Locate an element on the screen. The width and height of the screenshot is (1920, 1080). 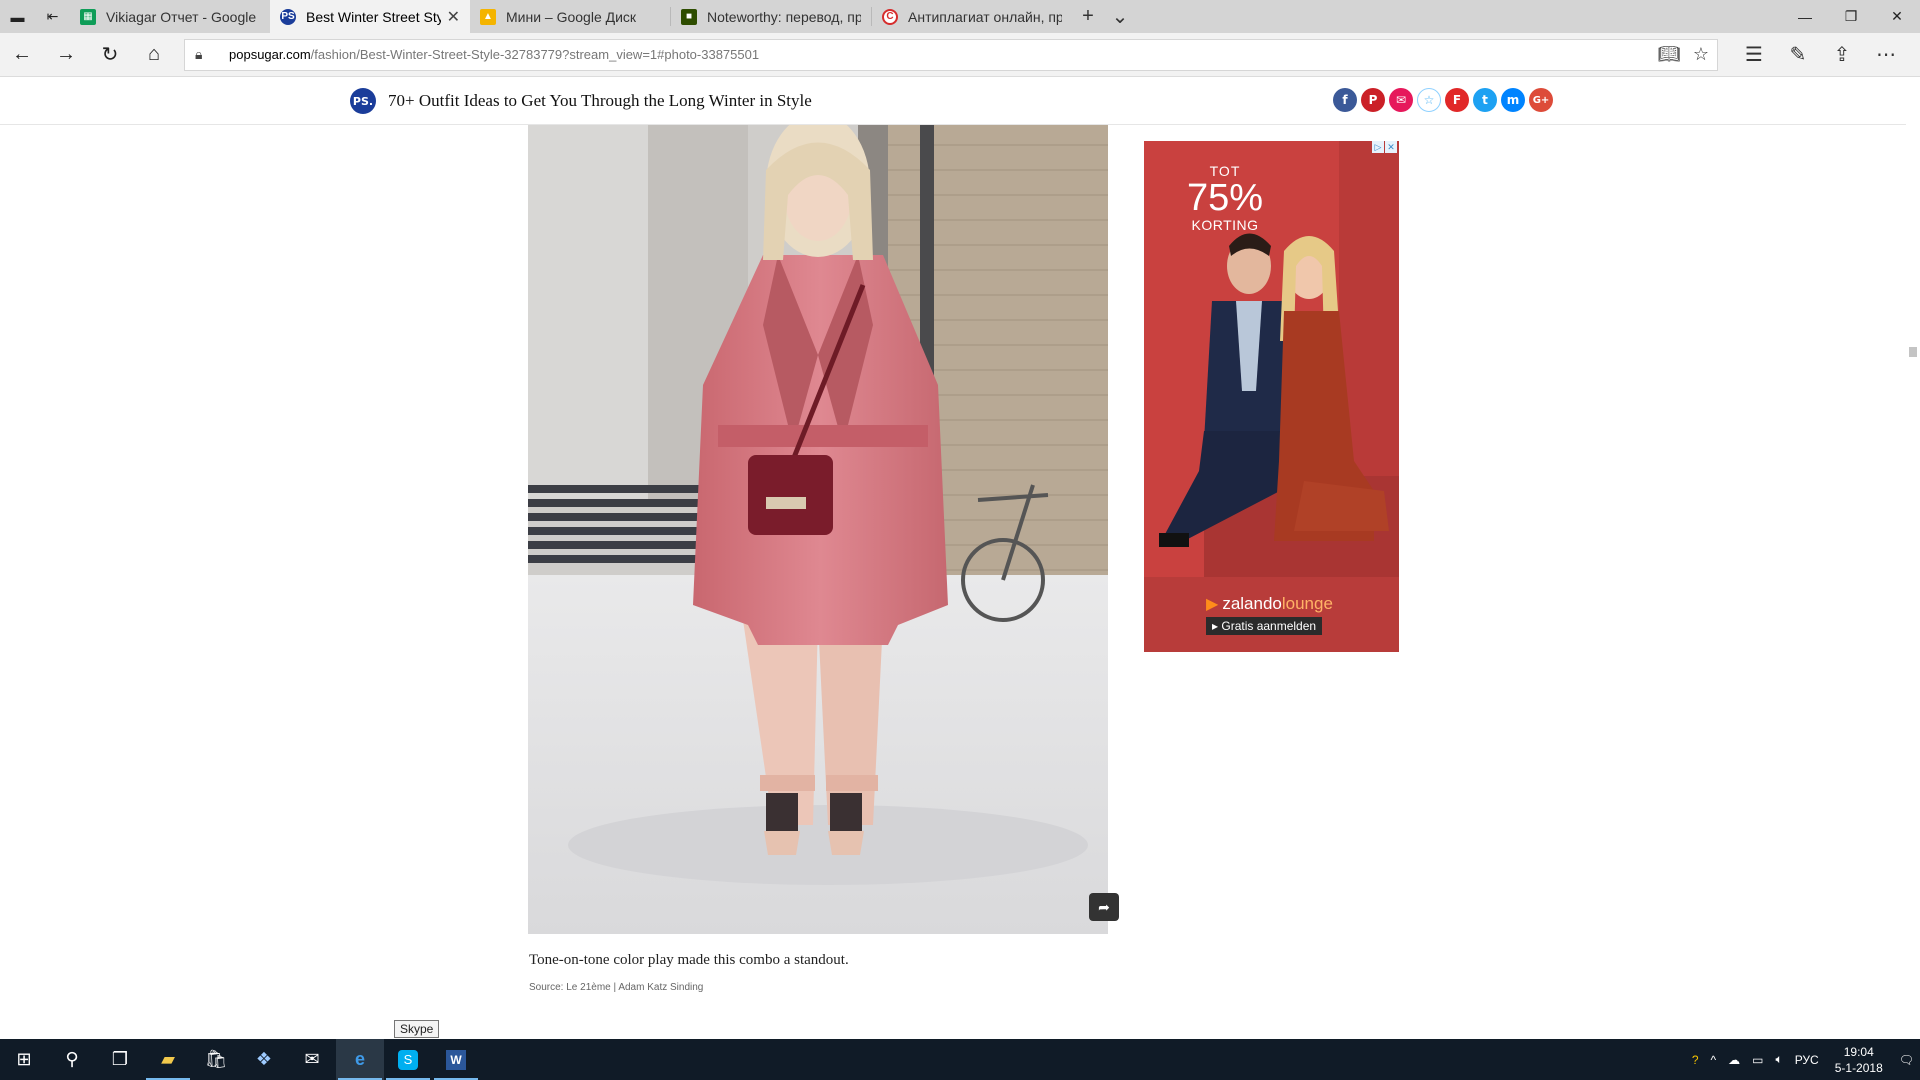
zalando-lounge-logo: ▶ zalando lounge is located at coordinates (1269, 604).